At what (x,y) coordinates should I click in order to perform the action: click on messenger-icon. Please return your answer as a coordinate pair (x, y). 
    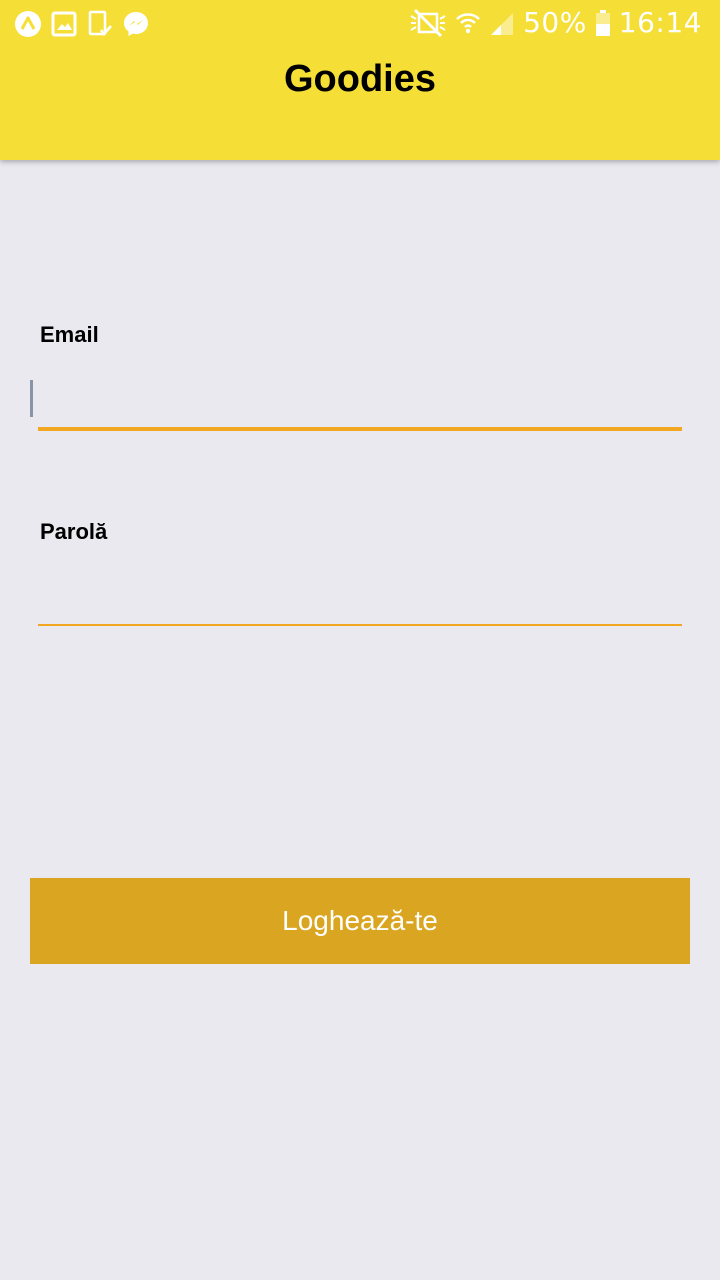
    Looking at the image, I should click on (136, 24).